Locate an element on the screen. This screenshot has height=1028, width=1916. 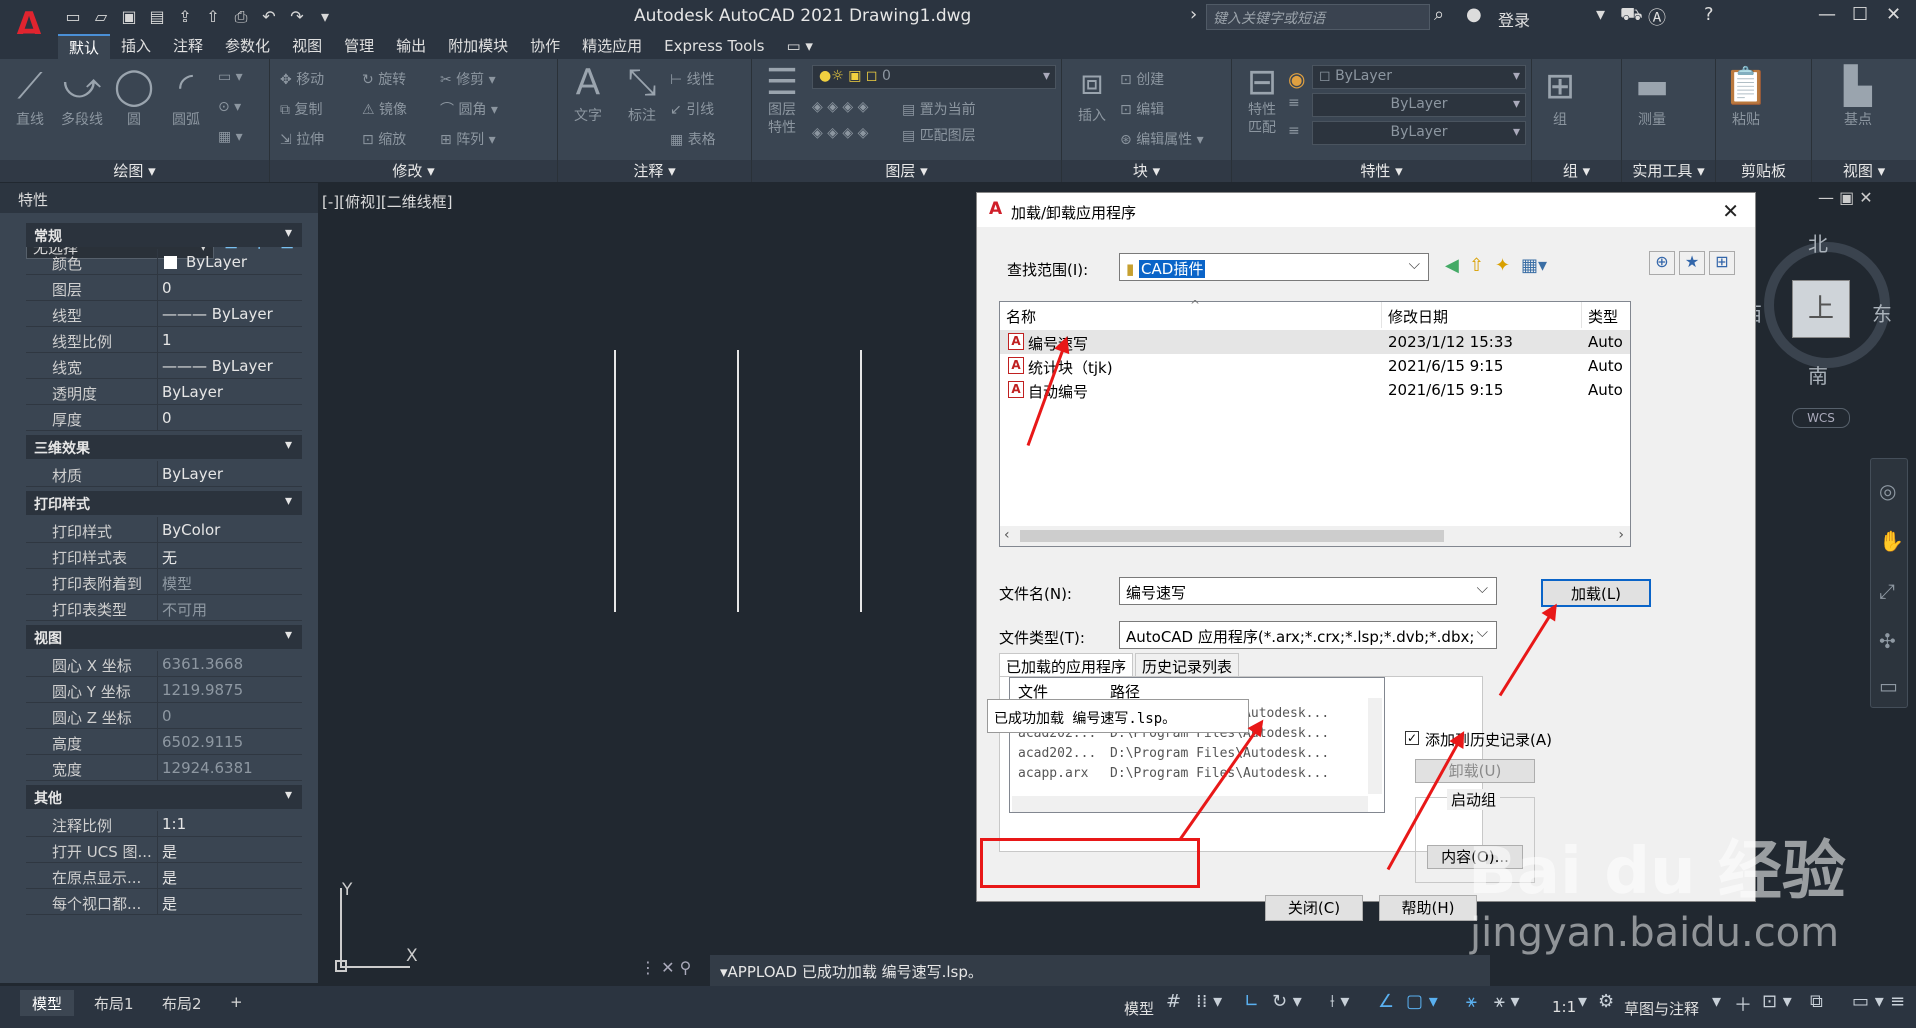
workspace-gear-icon: ⚙ is located at coordinates (1606, 1001).